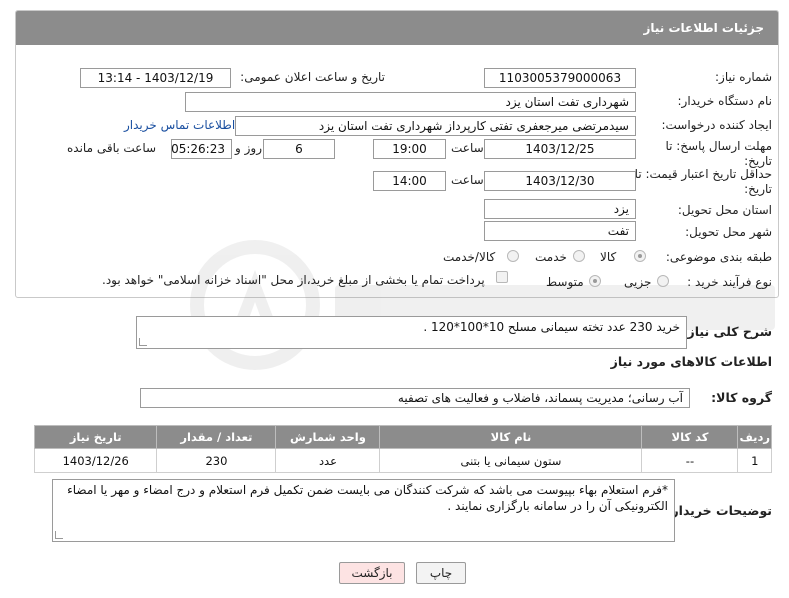 This screenshot has width=789, height=598. What do you see at coordinates (372, 573) in the screenshot?
I see `back-button: بازگشت` at bounding box center [372, 573].